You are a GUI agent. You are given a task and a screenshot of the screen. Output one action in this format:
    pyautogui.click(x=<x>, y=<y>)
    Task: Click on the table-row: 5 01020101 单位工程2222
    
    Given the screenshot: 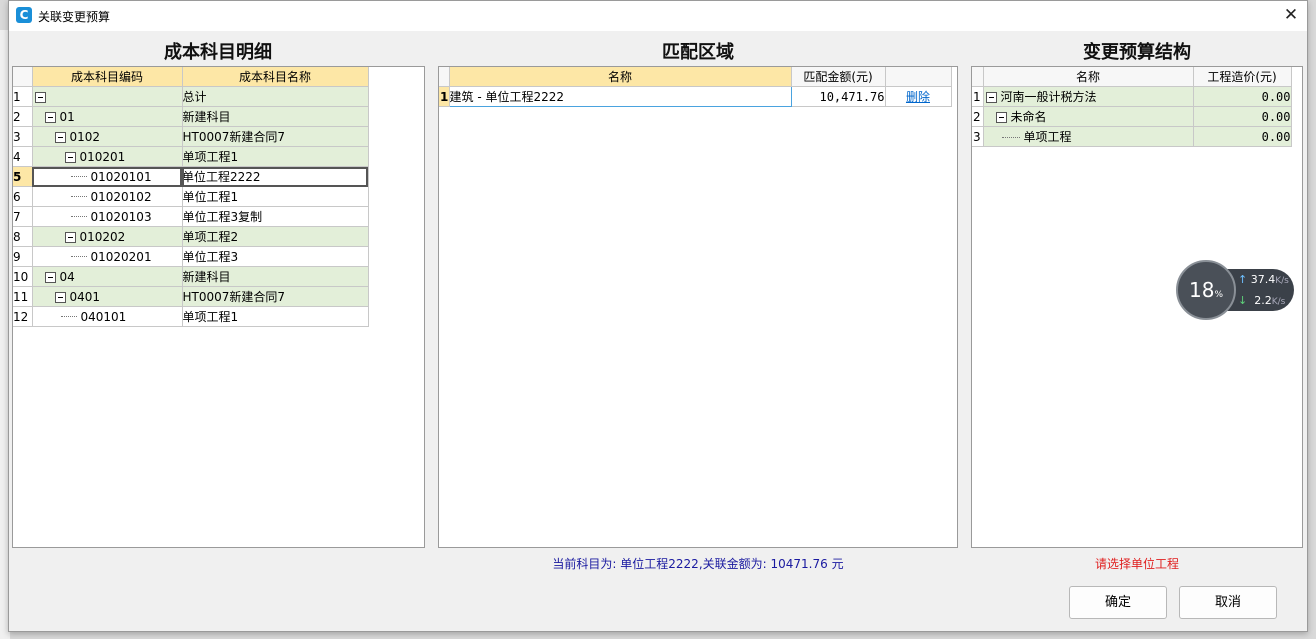 What is the action you would take?
    pyautogui.click(x=191, y=176)
    